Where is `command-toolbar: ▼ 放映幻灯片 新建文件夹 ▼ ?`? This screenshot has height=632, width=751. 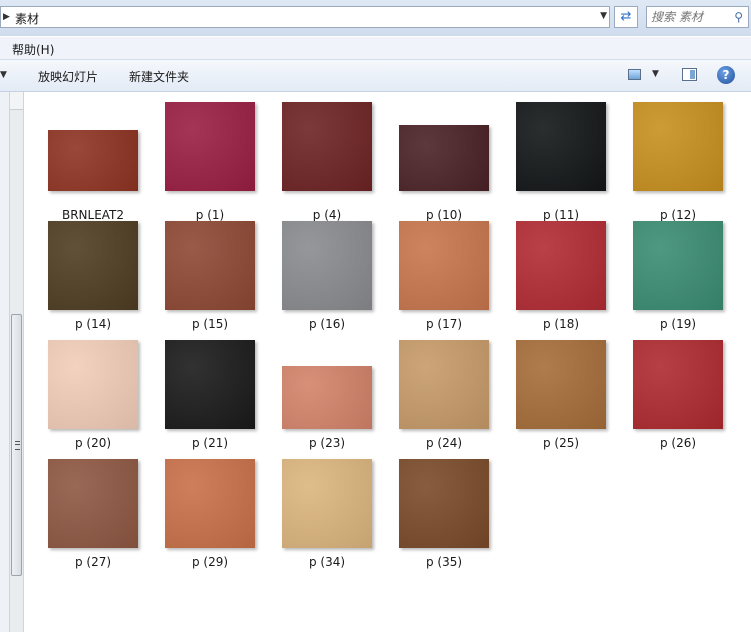
command-toolbar: ▼ 放映幻灯片 新建文件夹 ▼ ? is located at coordinates (375, 76).